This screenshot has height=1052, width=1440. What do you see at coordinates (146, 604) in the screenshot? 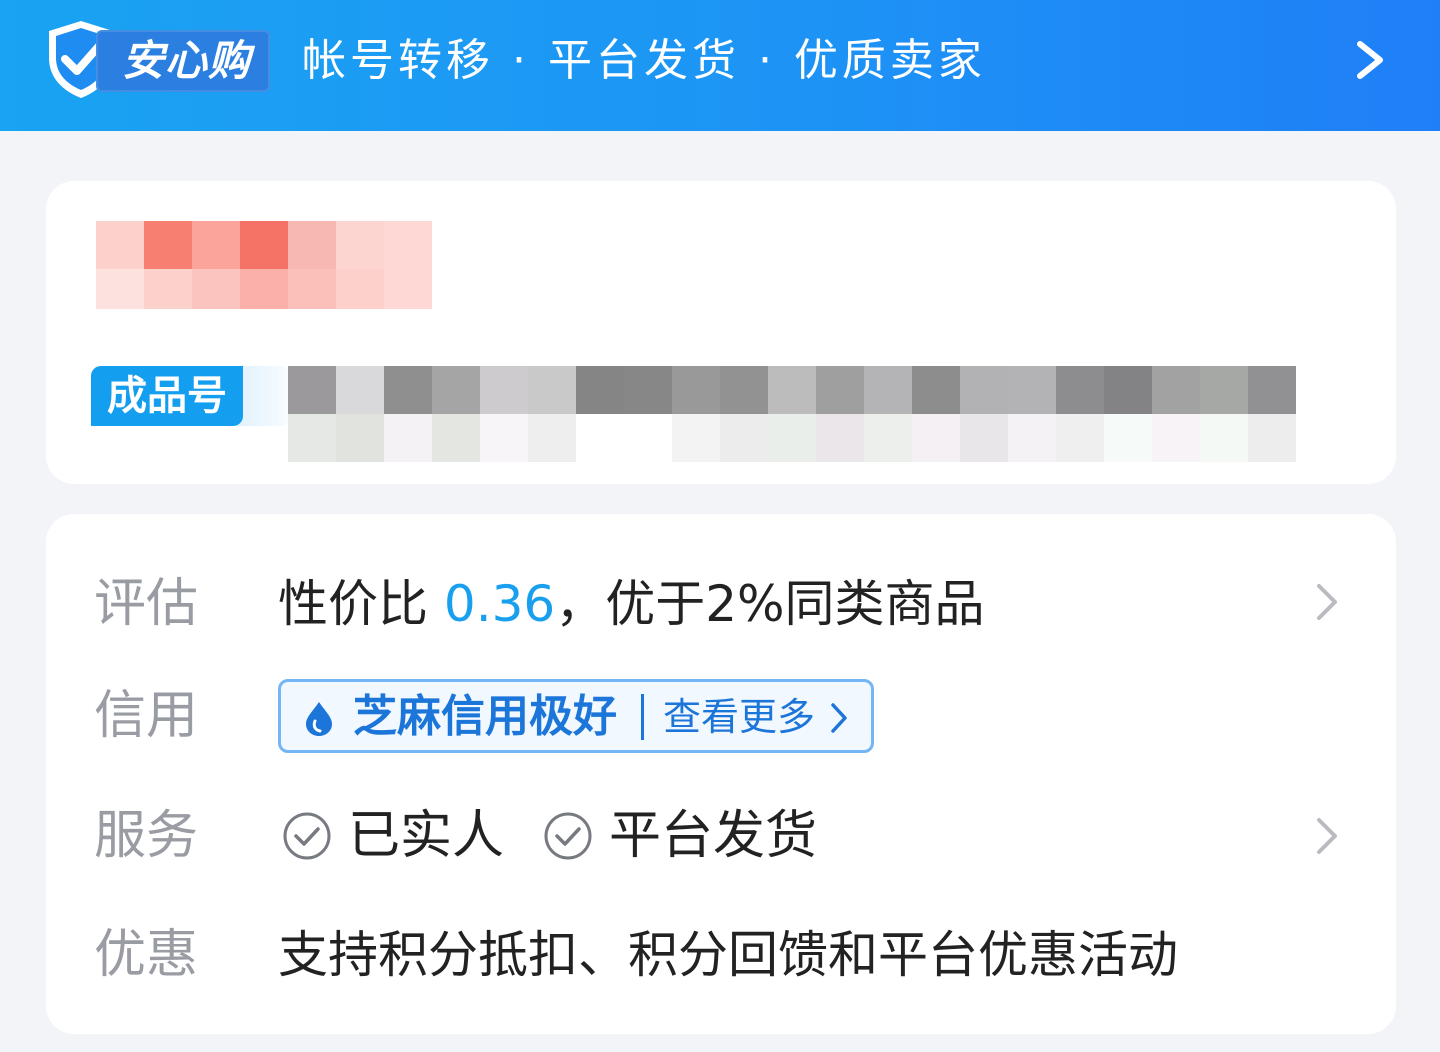
I see `evaluation-label: 评估` at bounding box center [146, 604].